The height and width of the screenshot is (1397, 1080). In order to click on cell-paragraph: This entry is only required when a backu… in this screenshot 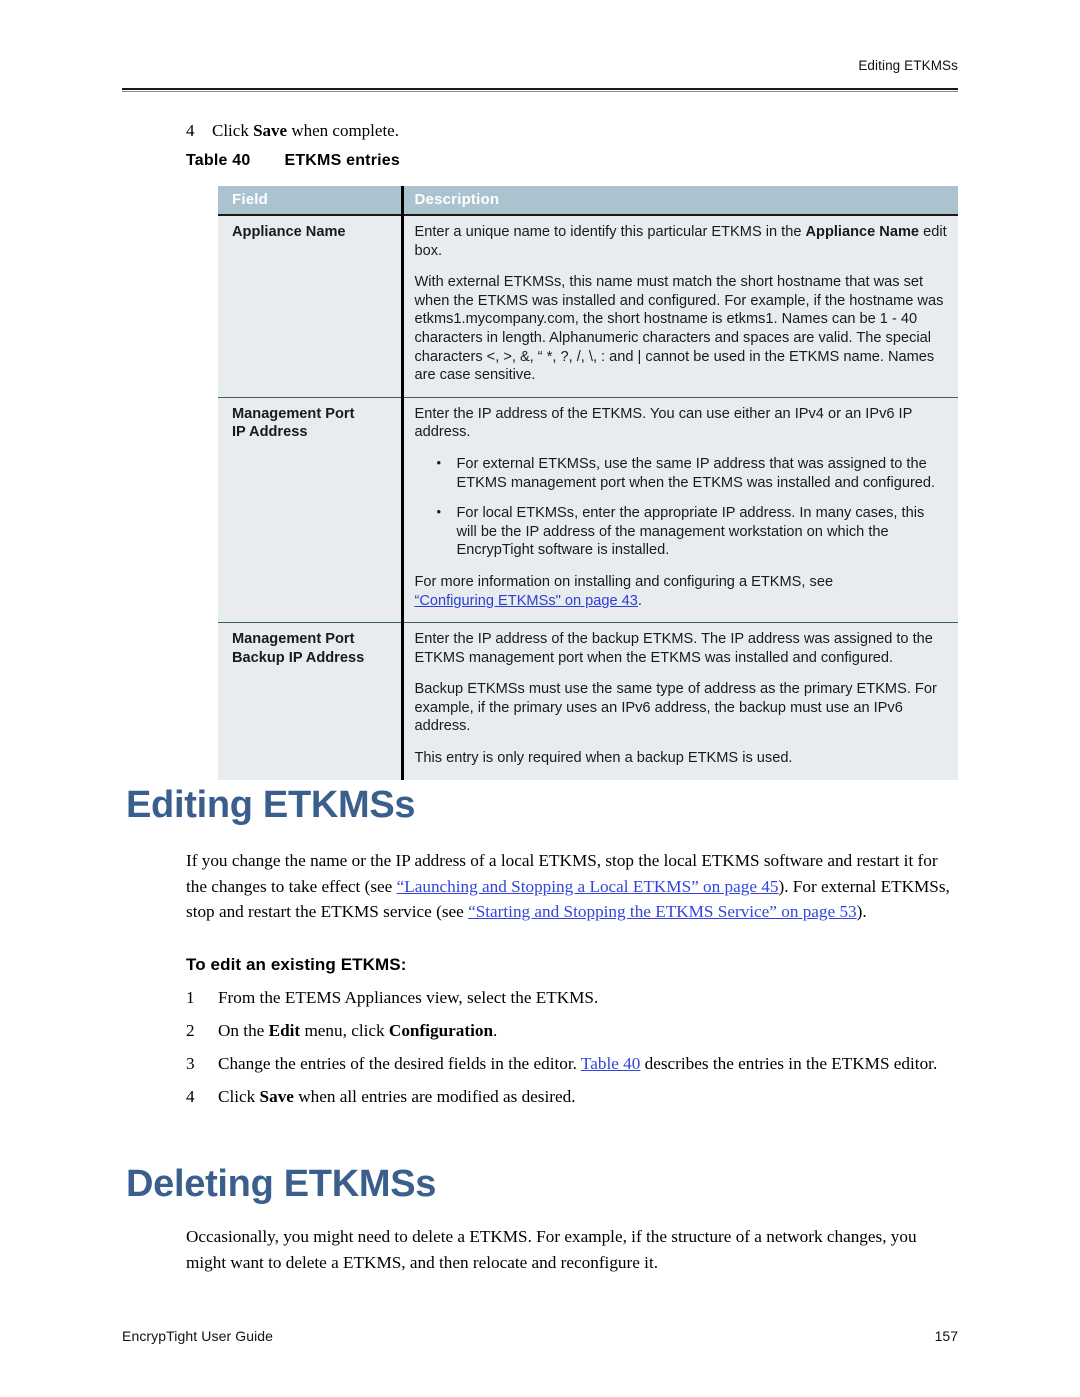, I will do `click(603, 758)`.